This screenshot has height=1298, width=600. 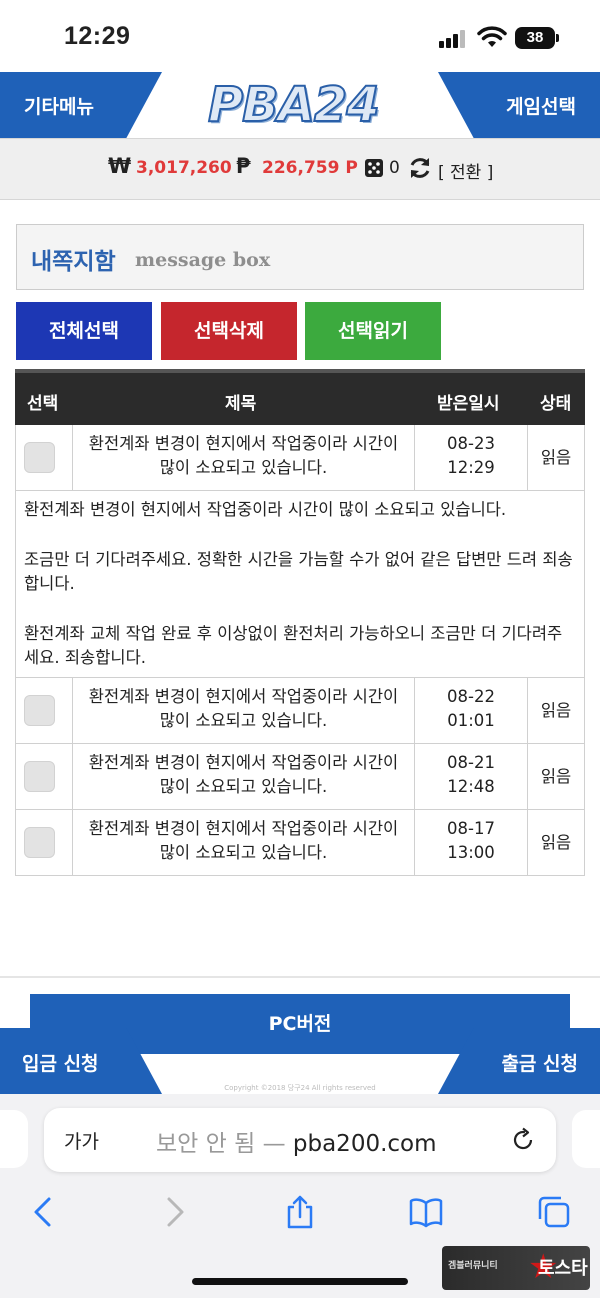 What do you see at coordinates (492, 36) in the screenshot?
I see `wifi-icon` at bounding box center [492, 36].